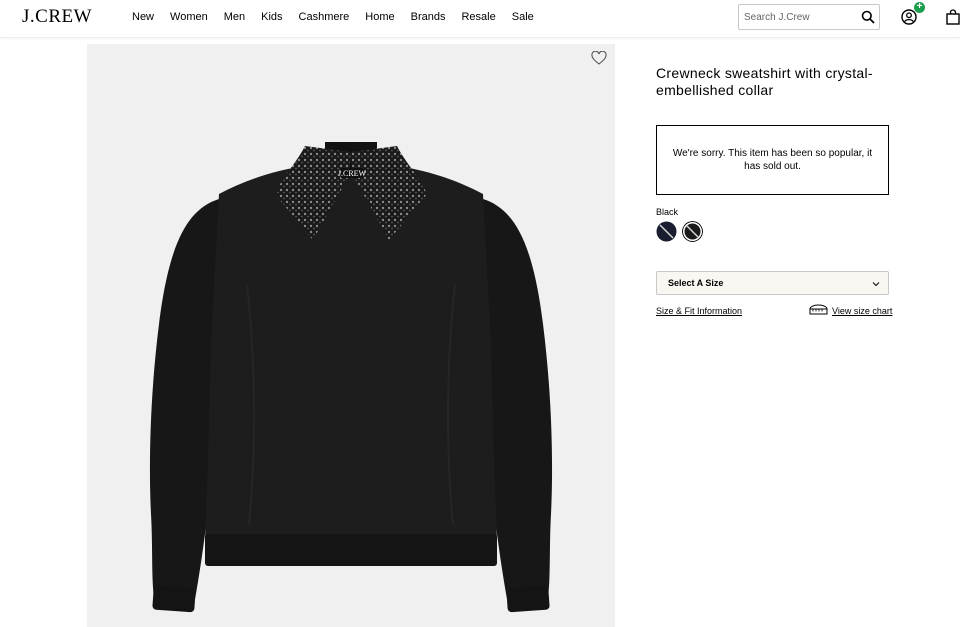 This screenshot has height=627, width=960. Describe the element at coordinates (234, 17) in the screenshot. I see `nav-item-men: Men` at that location.